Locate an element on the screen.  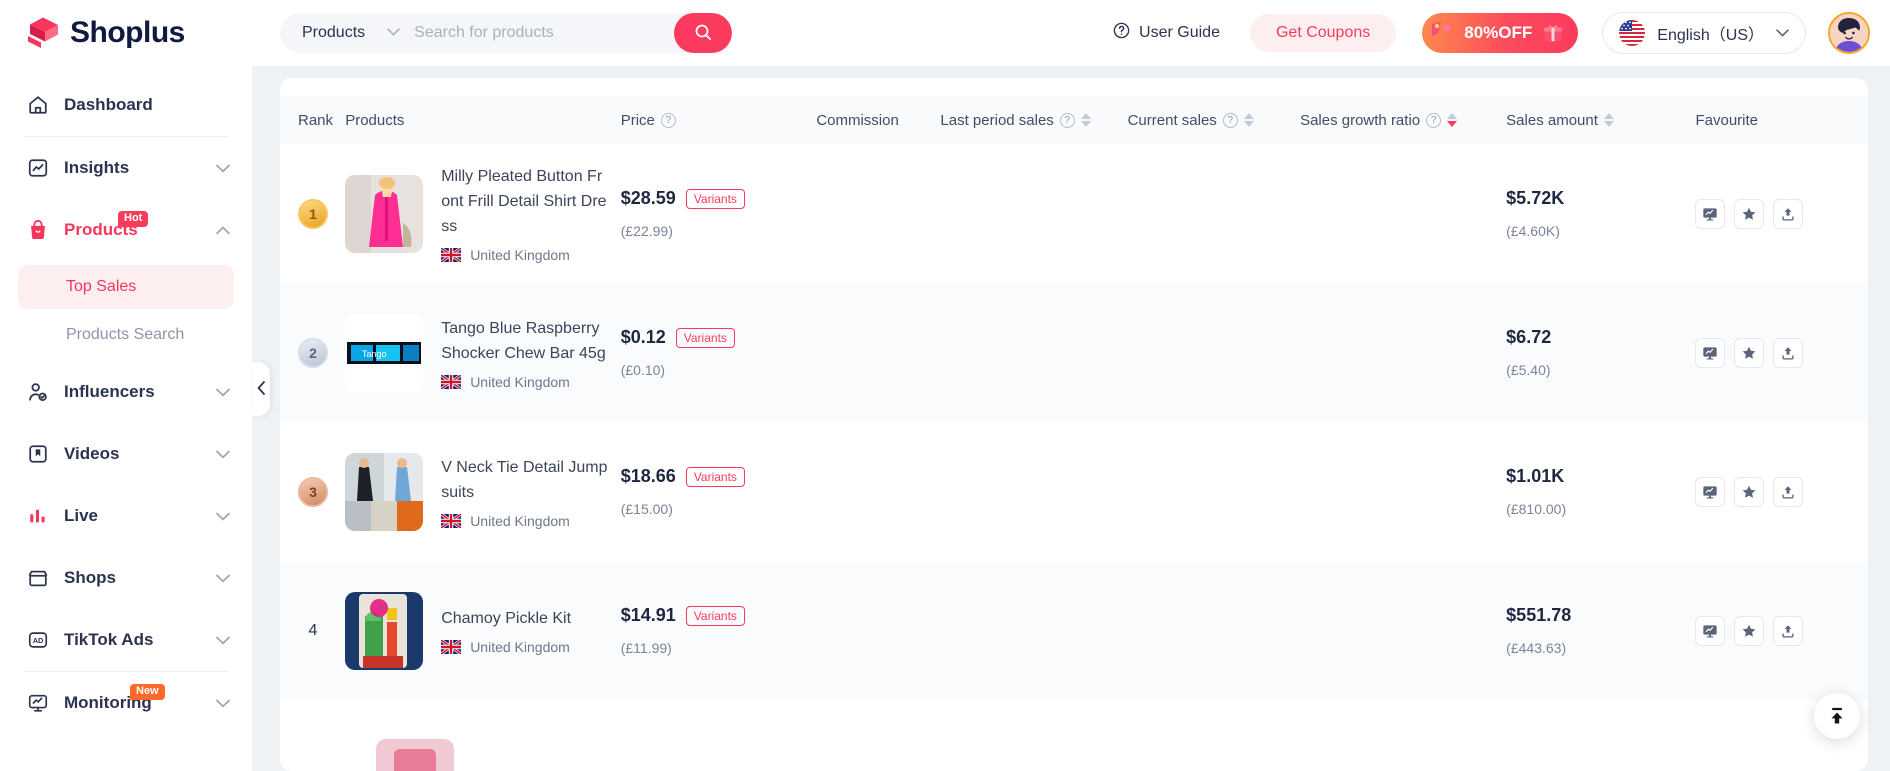
sidebar-item-videos: Videos is located at coordinates (126, 454).